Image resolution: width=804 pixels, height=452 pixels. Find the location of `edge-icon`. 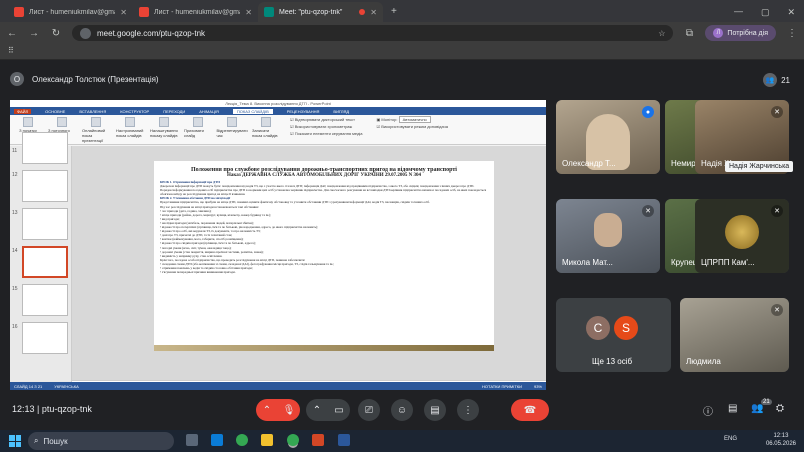

edge-icon is located at coordinates (217, 440).